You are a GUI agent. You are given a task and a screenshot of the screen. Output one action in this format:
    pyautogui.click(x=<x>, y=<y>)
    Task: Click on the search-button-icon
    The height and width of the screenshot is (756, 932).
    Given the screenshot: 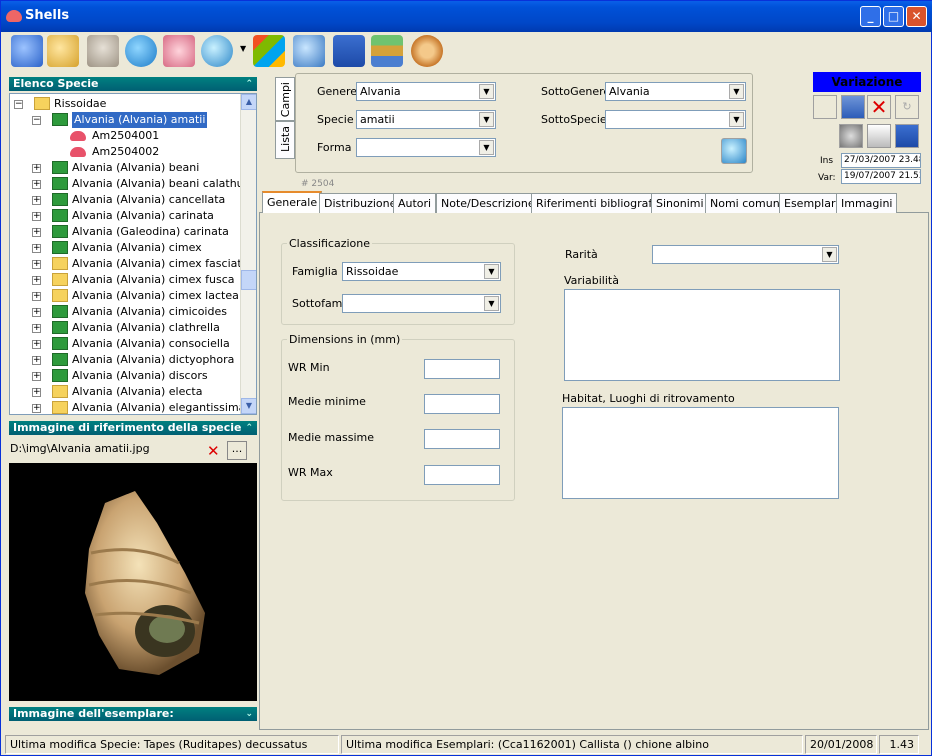 What is the action you would take?
    pyautogui.click(x=734, y=151)
    